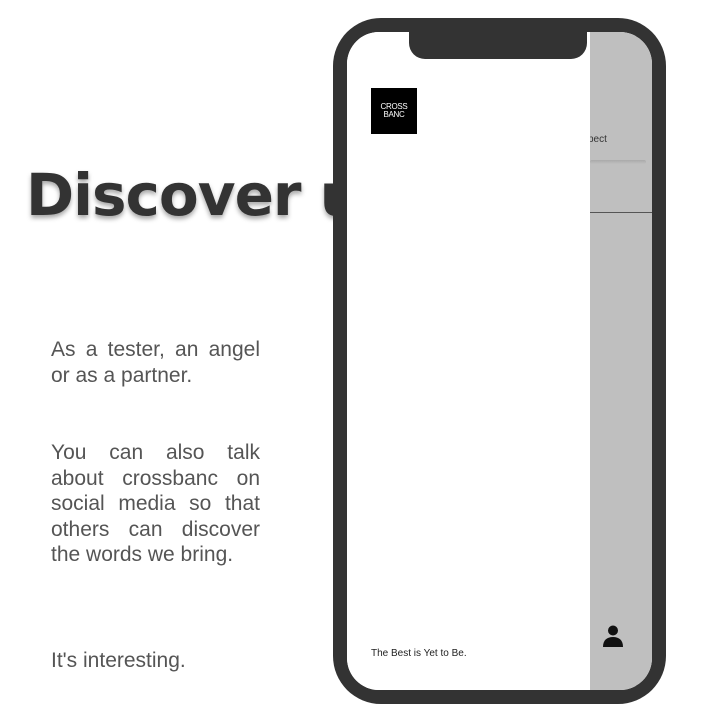 Image resolution: width=720 pixels, height=720 pixels. Describe the element at coordinates (613, 636) in the screenshot. I see `user-icon` at that location.